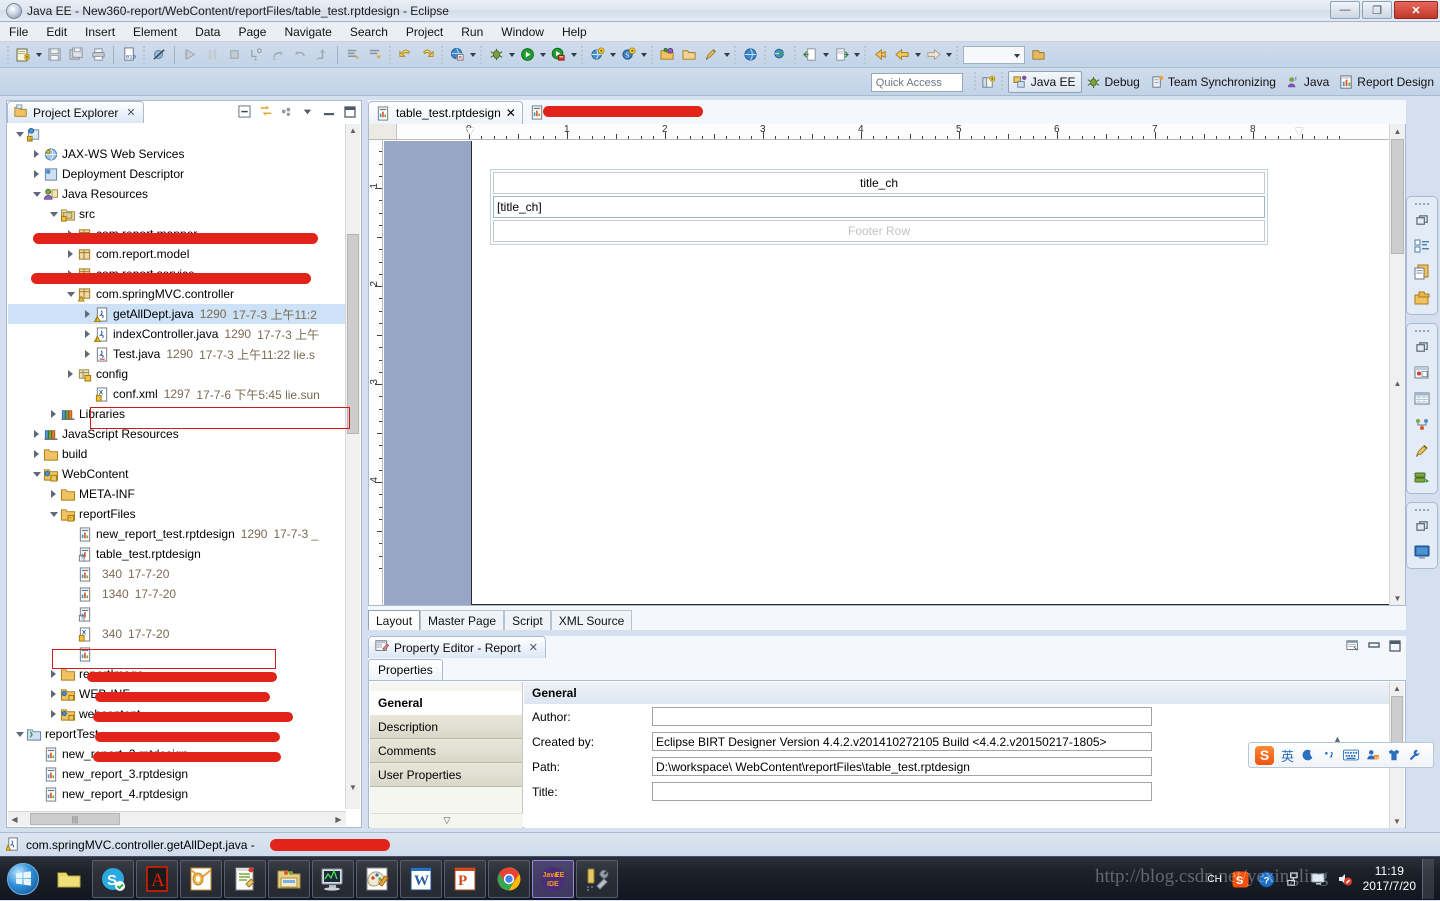 This screenshot has height=901, width=1440. I want to click on menu-help: Help, so click(574, 32).